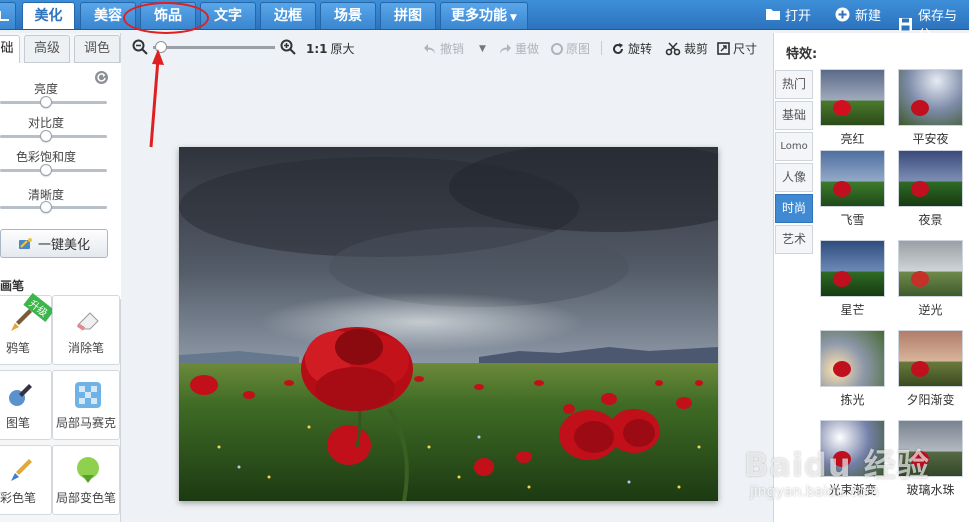 This screenshot has height=522, width=969. What do you see at coordinates (46, 102) in the screenshot?
I see `brightness-slider-knob` at bounding box center [46, 102].